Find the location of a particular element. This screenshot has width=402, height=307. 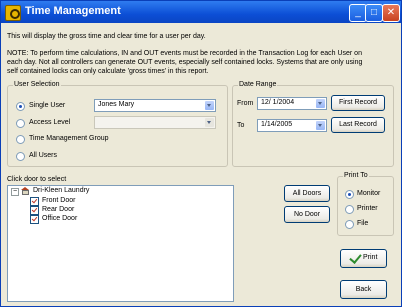

close-icon: ✕ is located at coordinates (391, 13).